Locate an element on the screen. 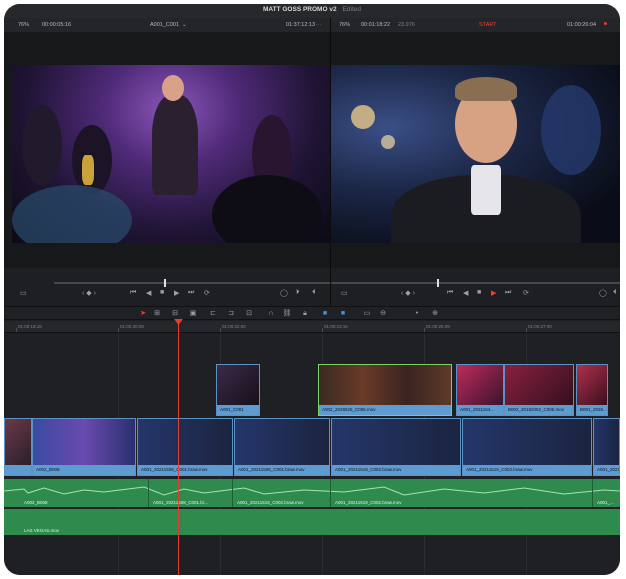 The height and width of the screenshot is (579, 626). dynamic-trim-icon: ⊟ is located at coordinates (175, 313).